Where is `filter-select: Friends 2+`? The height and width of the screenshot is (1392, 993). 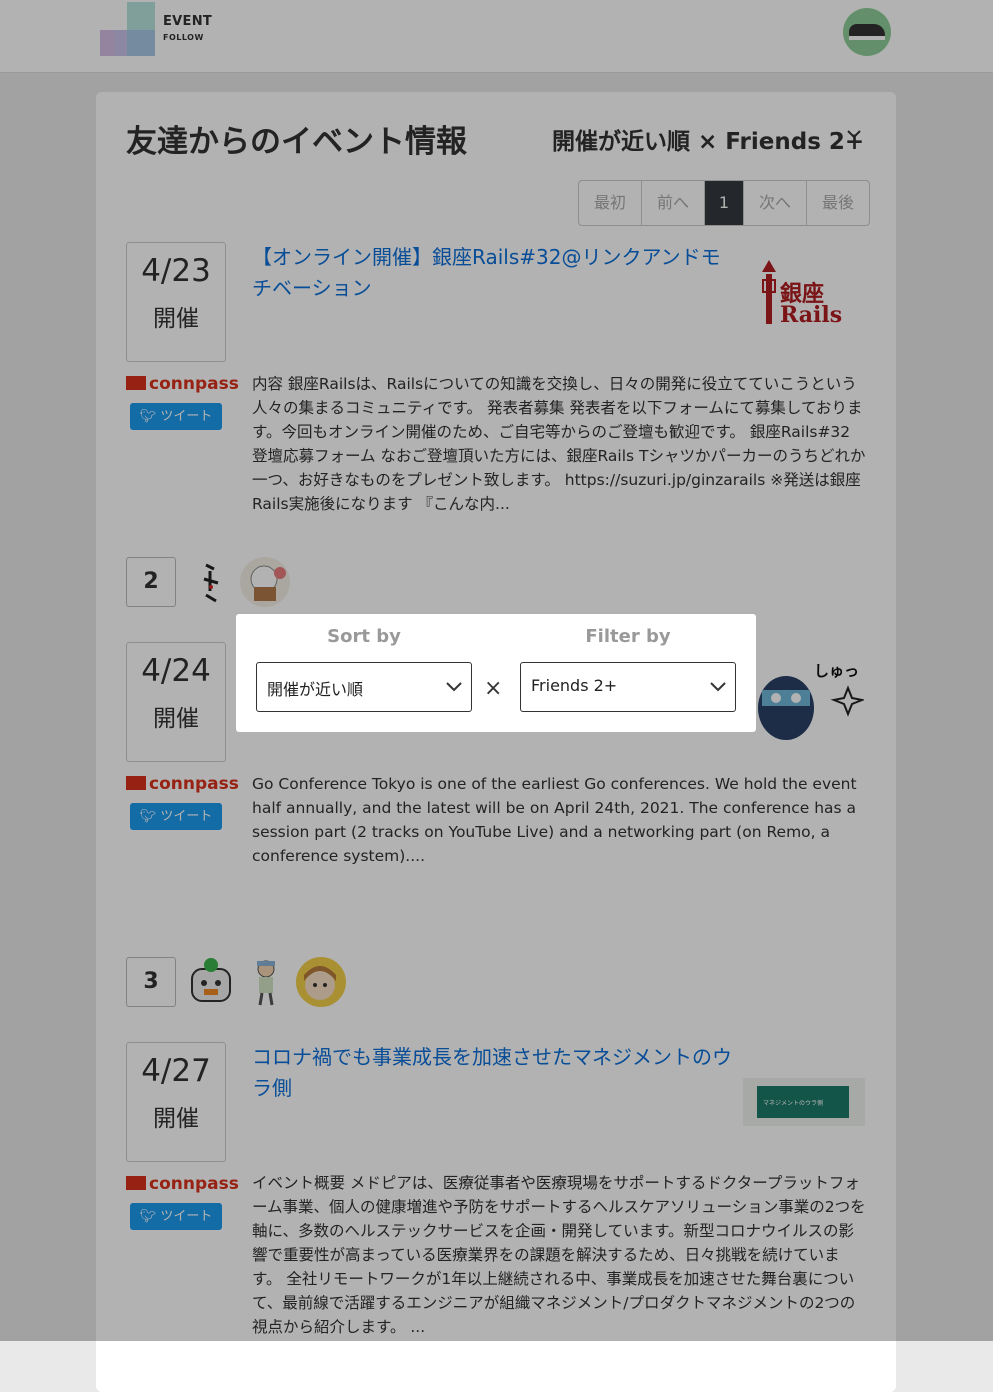
filter-select: Friends 2+ is located at coordinates (628, 687).